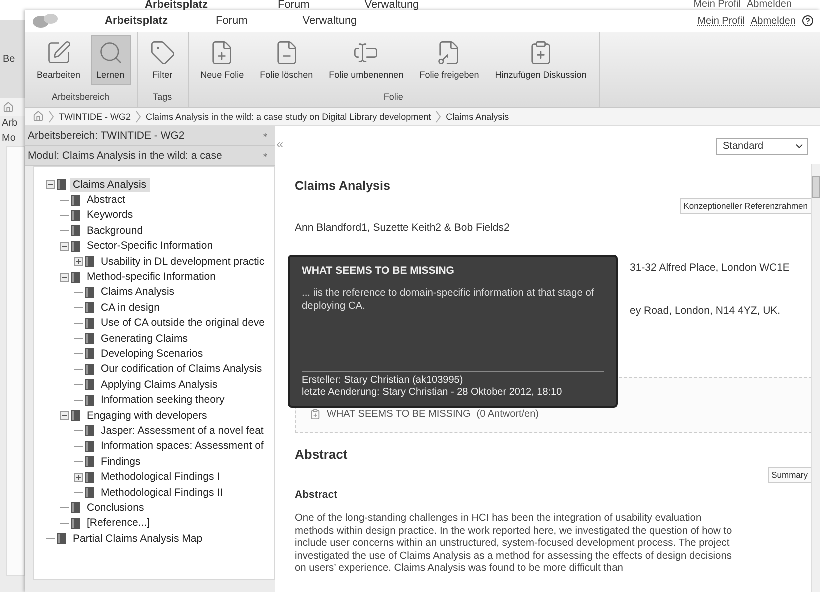  I want to click on help-icon, so click(808, 21).